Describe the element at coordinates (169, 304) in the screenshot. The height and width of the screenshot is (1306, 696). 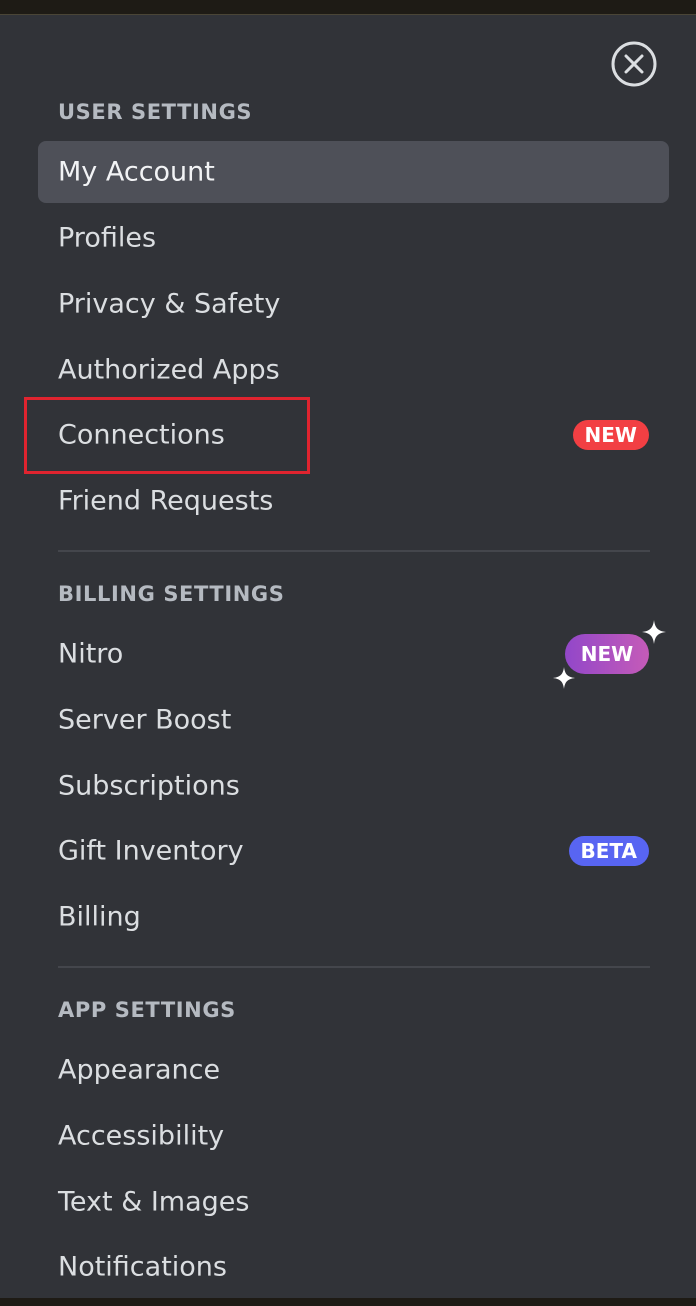
I see `sidebar-item-label: Privacy & Safety` at that location.